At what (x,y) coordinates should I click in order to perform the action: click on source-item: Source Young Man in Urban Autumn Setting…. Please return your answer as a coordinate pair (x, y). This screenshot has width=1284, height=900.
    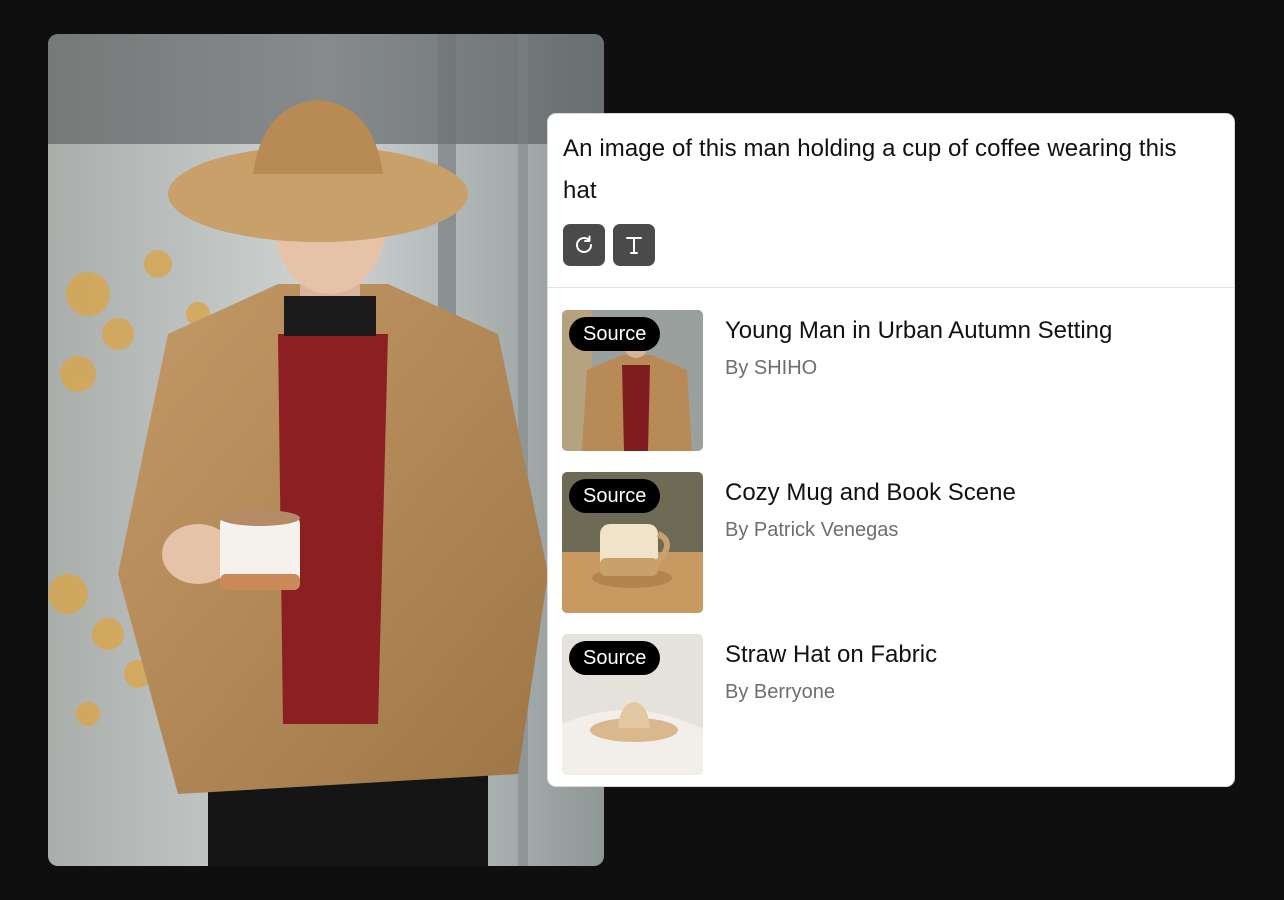
    Looking at the image, I should click on (898, 380).